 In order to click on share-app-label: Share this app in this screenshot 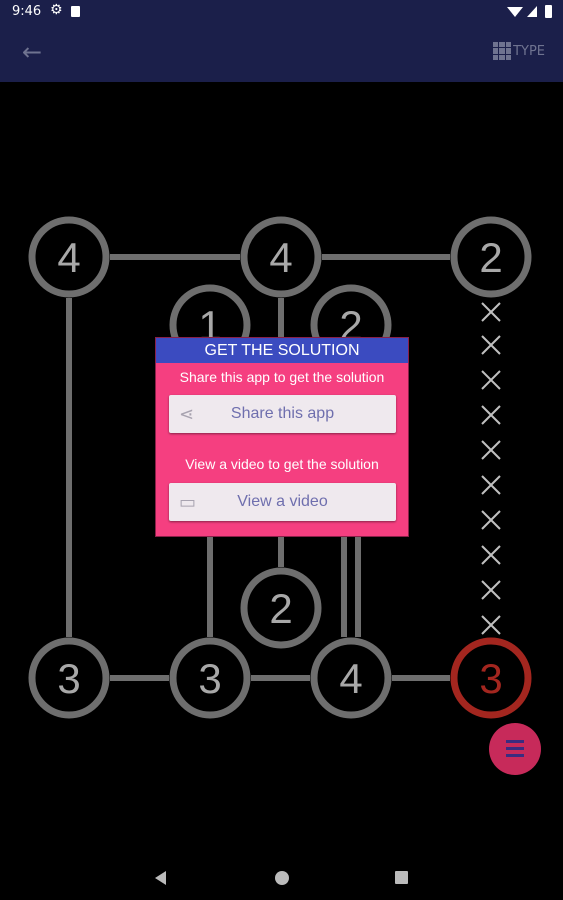, I will do `click(282, 413)`.